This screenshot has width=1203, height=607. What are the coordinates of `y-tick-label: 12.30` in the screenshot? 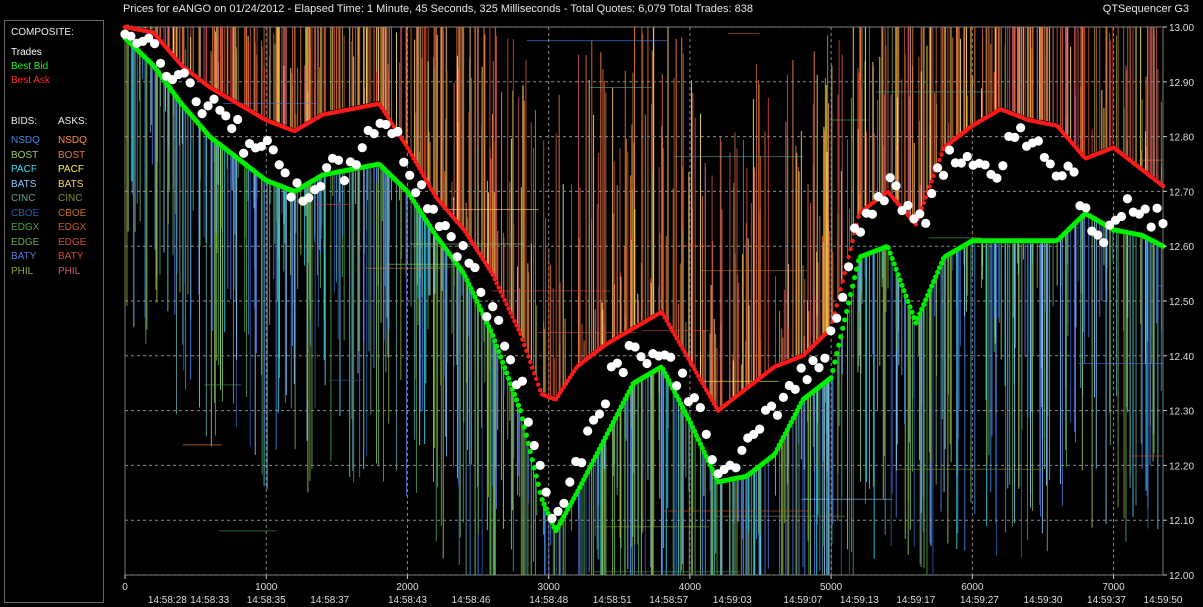 It's located at (1181, 412).